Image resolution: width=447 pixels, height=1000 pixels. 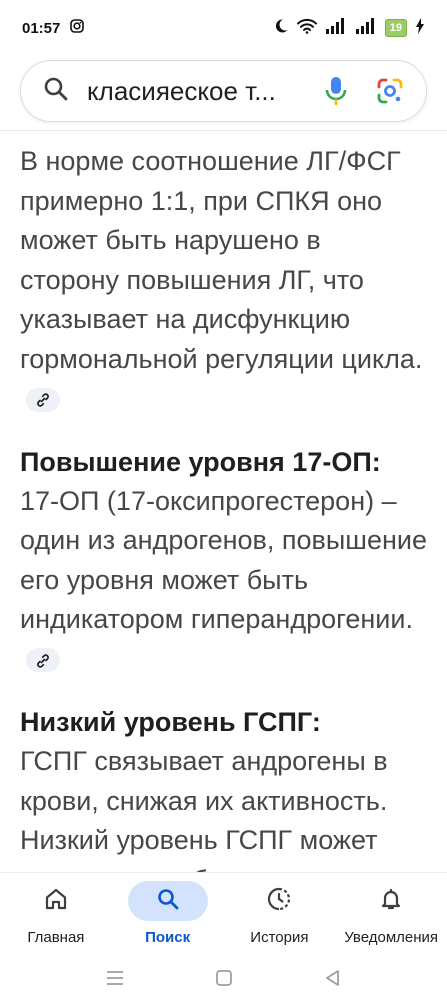 I want to click on history-icon, so click(x=279, y=901).